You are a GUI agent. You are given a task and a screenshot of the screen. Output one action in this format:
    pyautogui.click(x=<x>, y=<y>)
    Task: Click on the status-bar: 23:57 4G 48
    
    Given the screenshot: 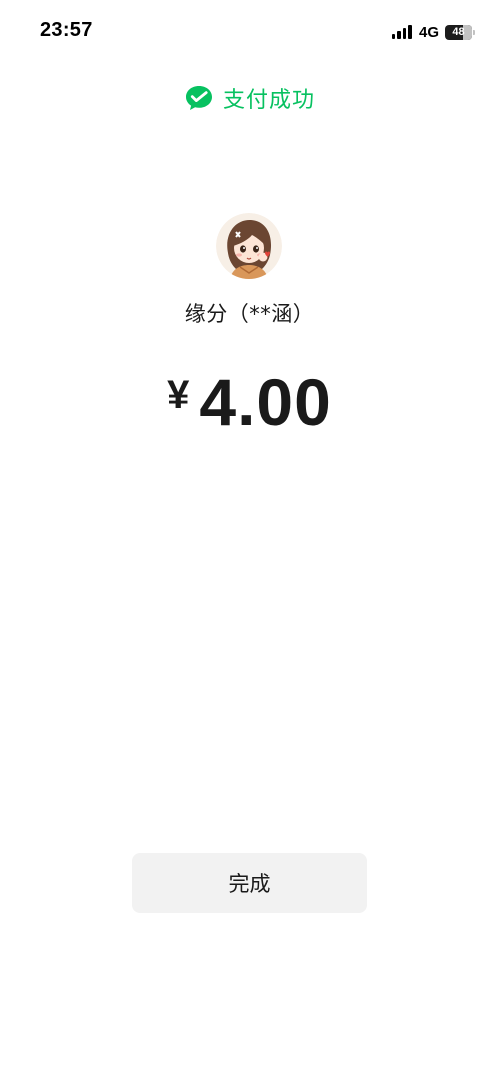 What is the action you would take?
    pyautogui.click(x=249, y=31)
    